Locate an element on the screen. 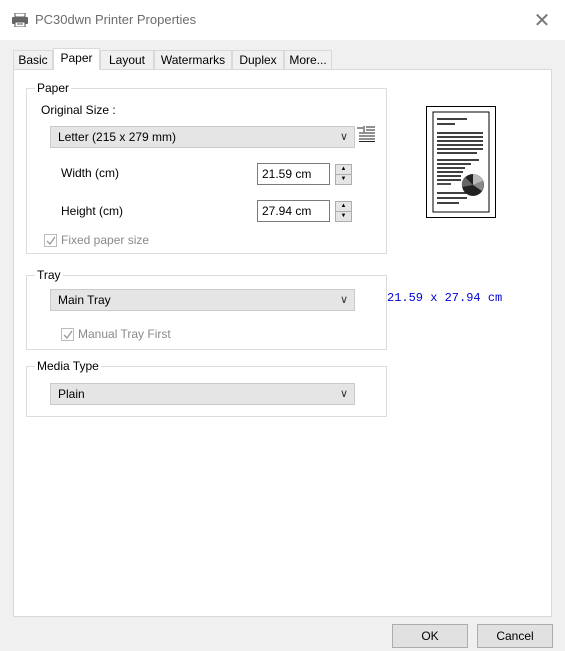 The width and height of the screenshot is (565, 651). tab-paper: Paper is located at coordinates (76, 59).